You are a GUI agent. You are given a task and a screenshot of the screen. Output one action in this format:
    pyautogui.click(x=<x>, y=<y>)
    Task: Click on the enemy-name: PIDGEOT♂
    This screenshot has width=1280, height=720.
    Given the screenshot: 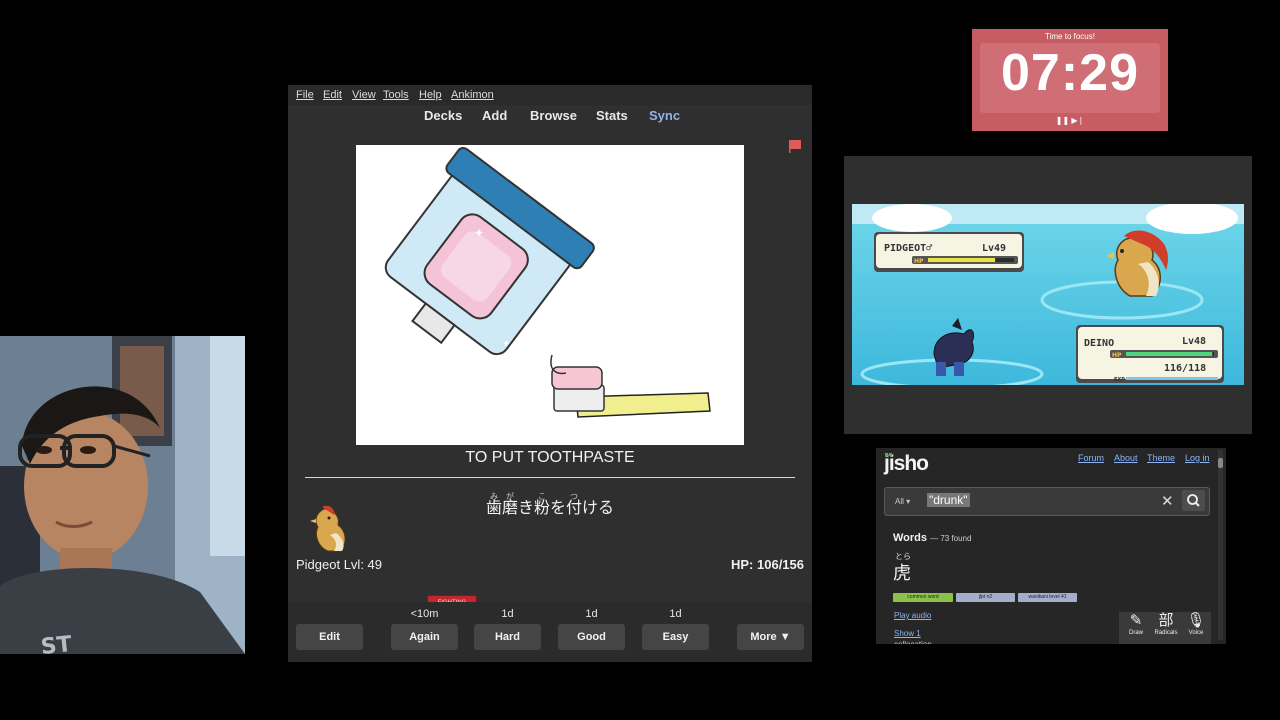 What is the action you would take?
    pyautogui.click(x=908, y=248)
    